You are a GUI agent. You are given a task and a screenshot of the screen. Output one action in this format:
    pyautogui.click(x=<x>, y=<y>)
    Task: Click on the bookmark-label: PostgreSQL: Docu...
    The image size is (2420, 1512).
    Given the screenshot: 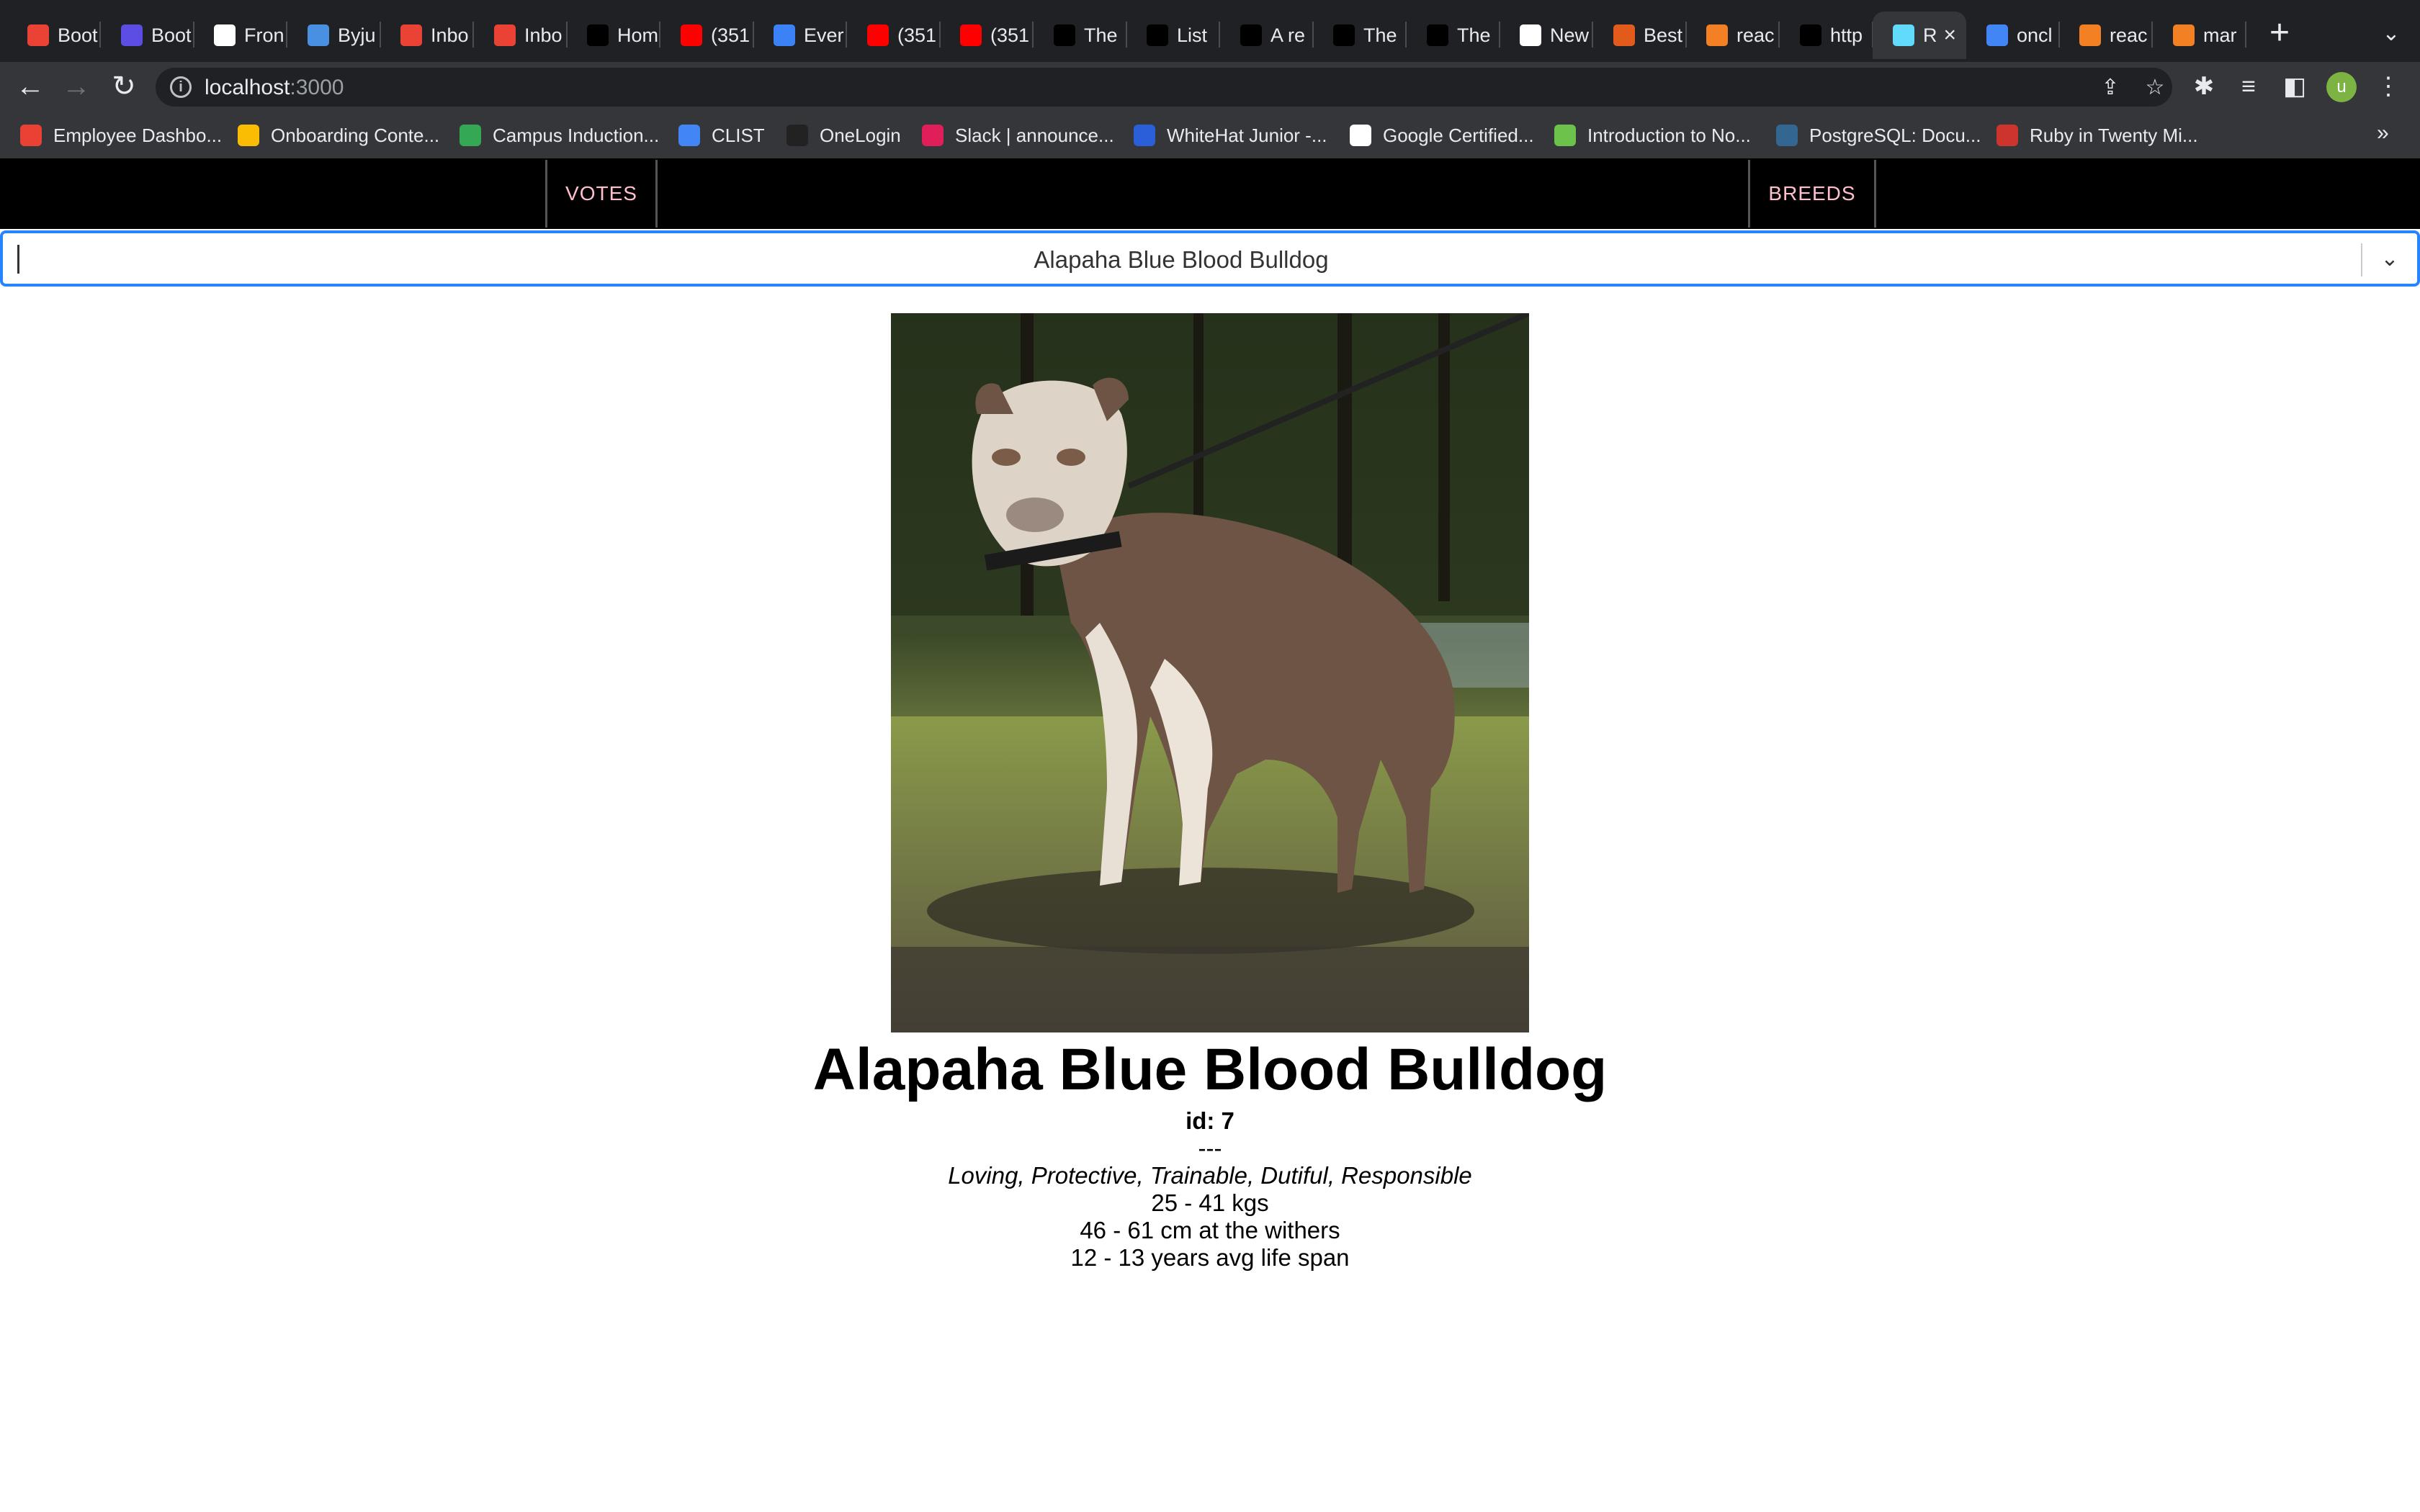 What is the action you would take?
    pyautogui.click(x=1895, y=135)
    